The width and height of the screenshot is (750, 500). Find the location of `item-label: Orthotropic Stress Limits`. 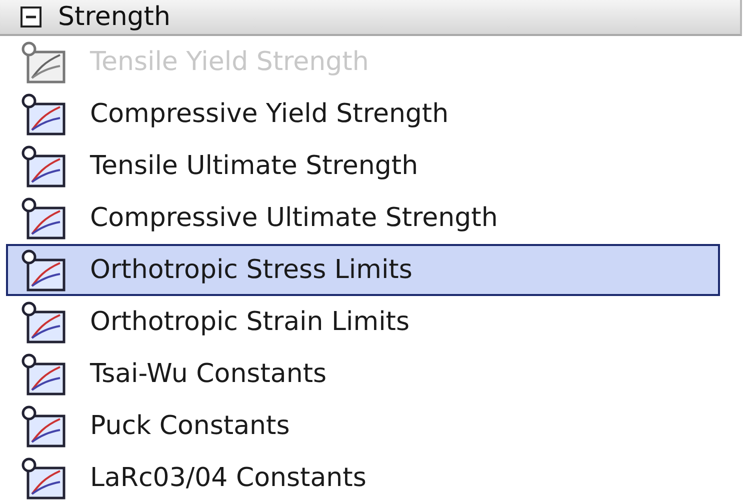

item-label: Orthotropic Stress Limits is located at coordinates (251, 270).